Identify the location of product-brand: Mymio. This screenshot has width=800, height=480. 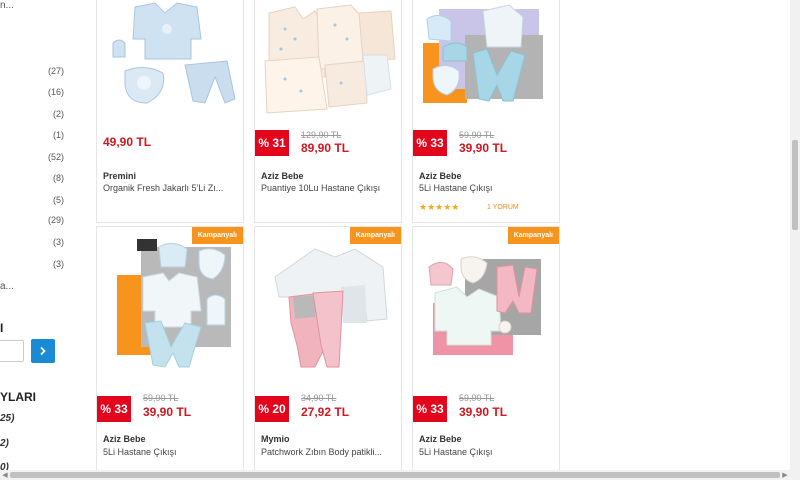
(275, 439).